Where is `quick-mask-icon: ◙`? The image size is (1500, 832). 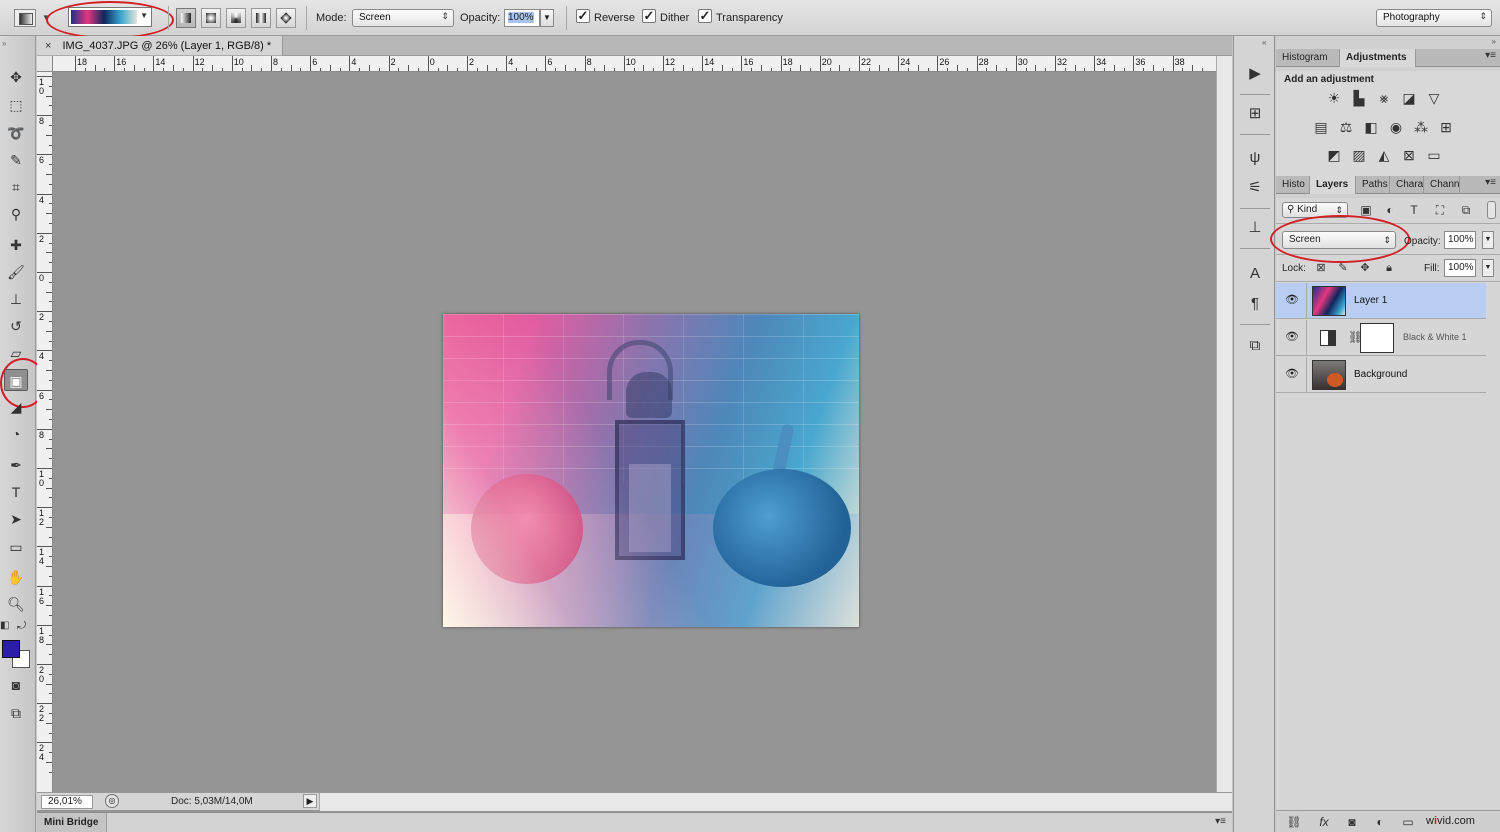
quick-mask-icon: ◙ is located at coordinates (16, 685).